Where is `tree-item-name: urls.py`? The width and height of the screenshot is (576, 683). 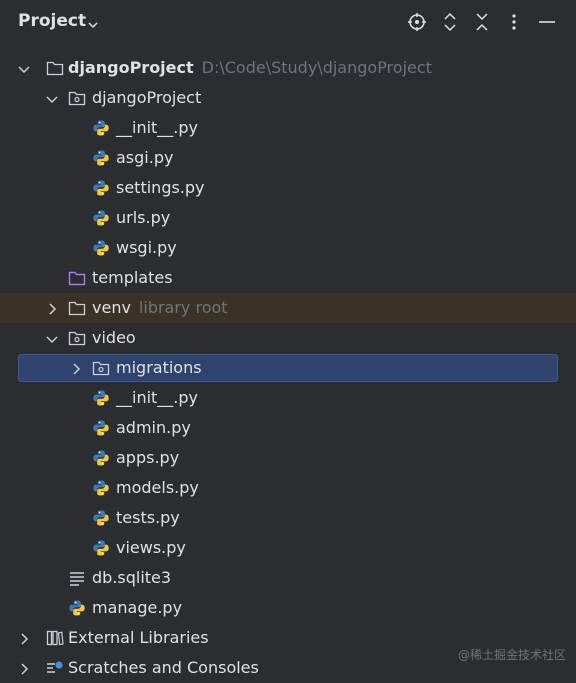 tree-item-name: urls.py is located at coordinates (143, 217).